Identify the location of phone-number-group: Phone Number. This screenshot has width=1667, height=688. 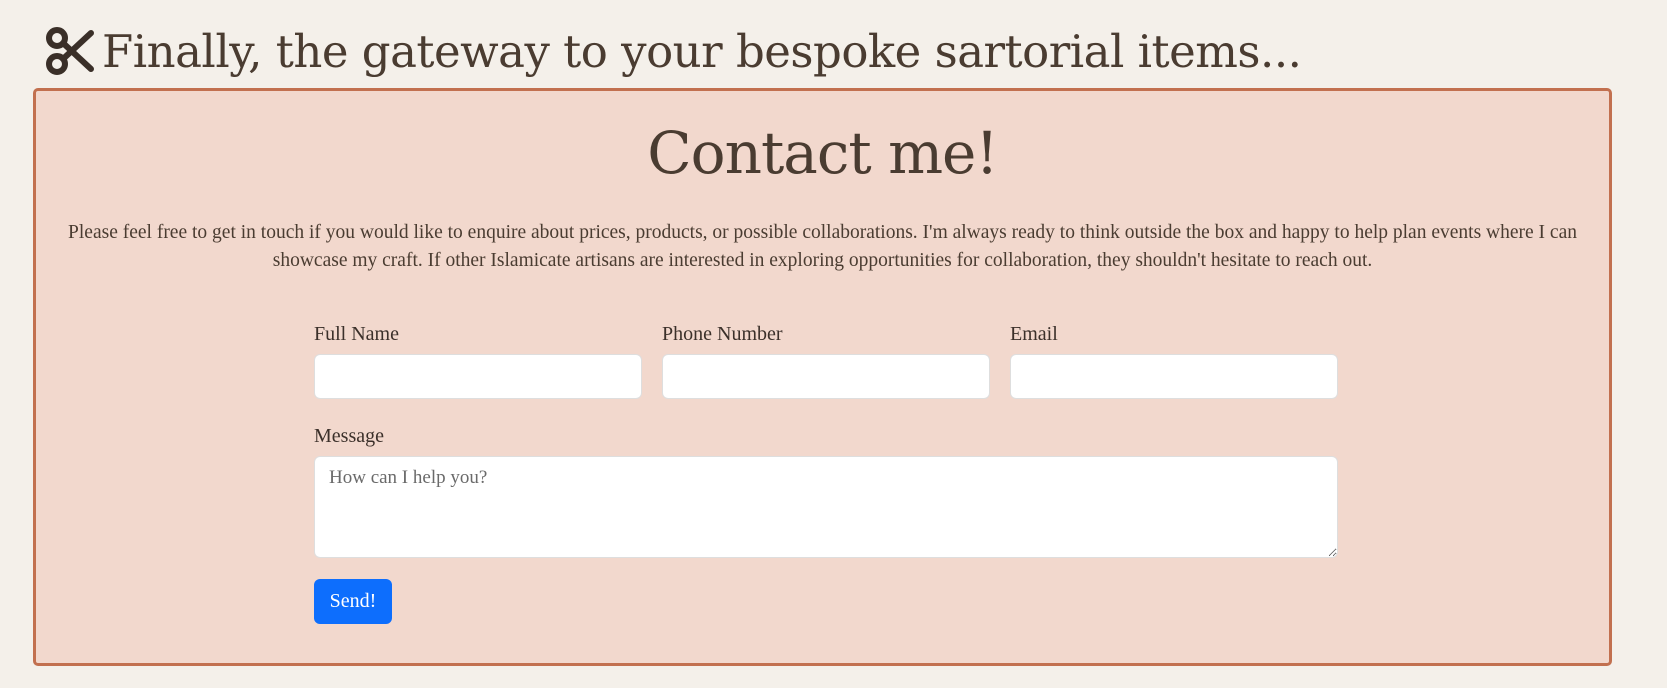
(826, 360).